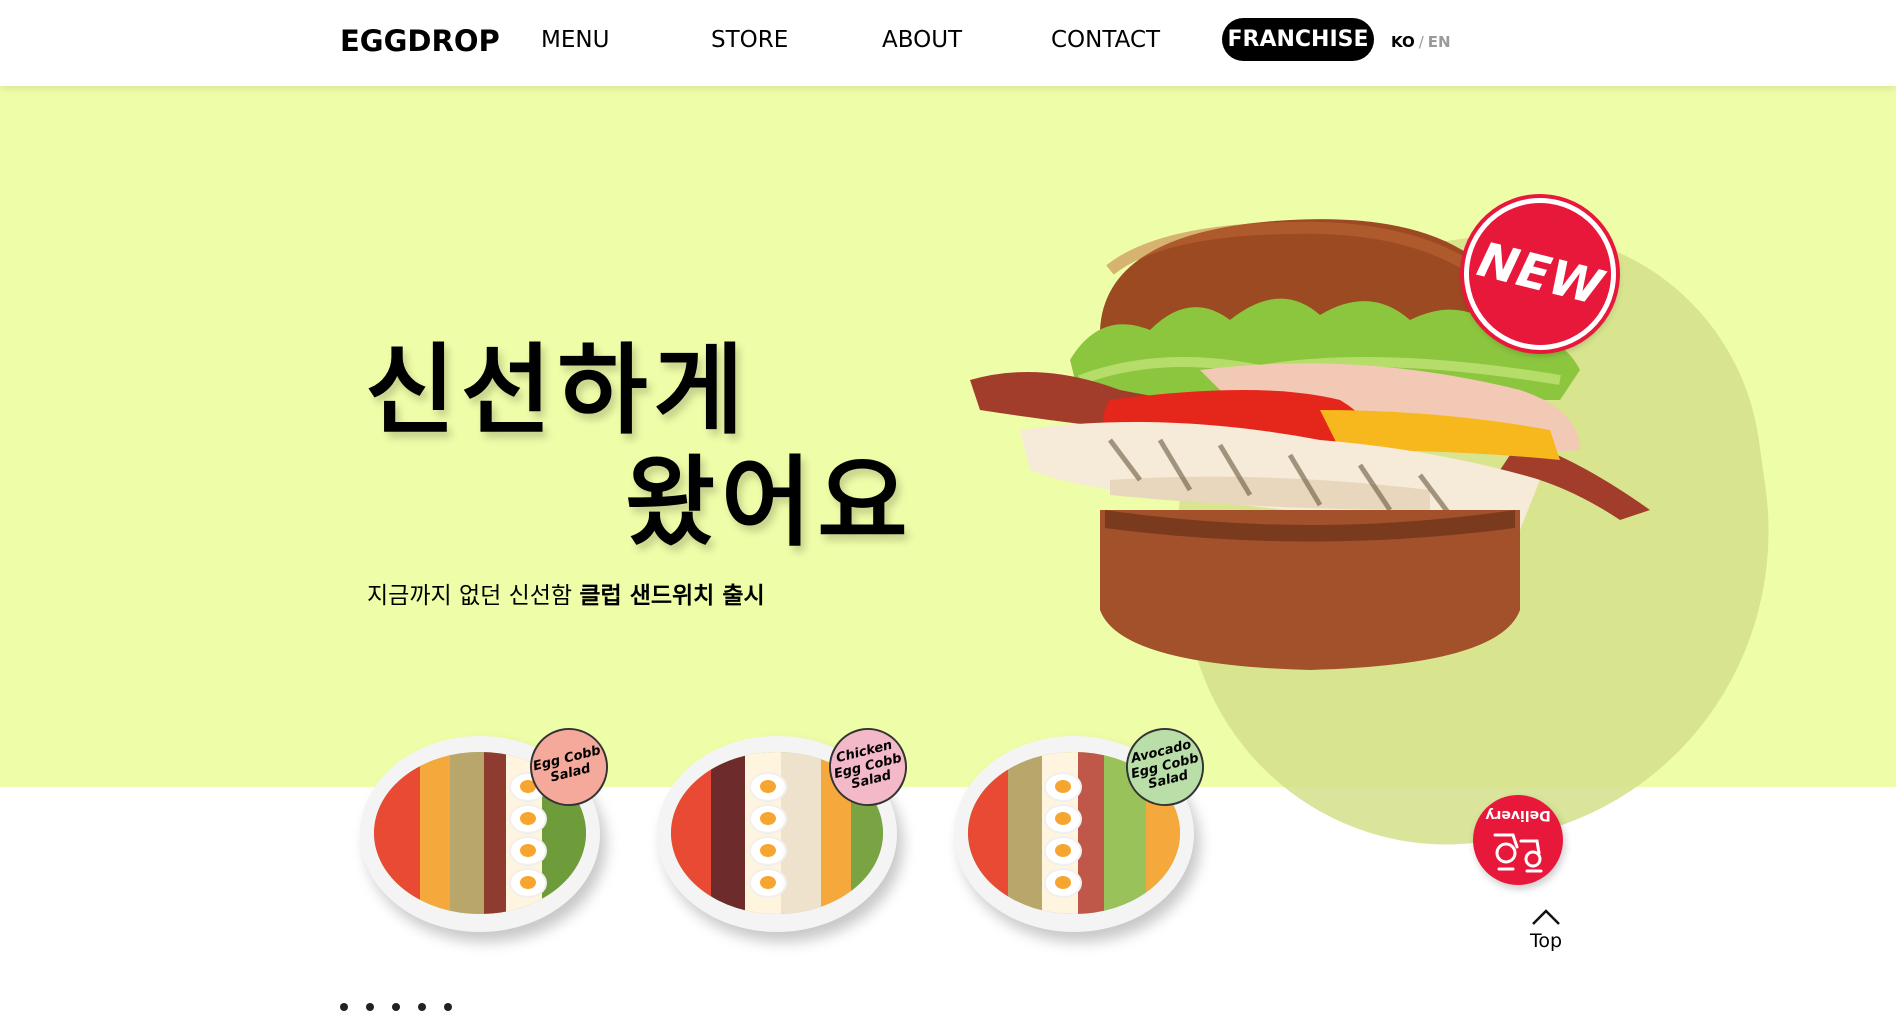 The width and height of the screenshot is (1896, 1015). I want to click on nav-store: STORE, so click(749, 40).